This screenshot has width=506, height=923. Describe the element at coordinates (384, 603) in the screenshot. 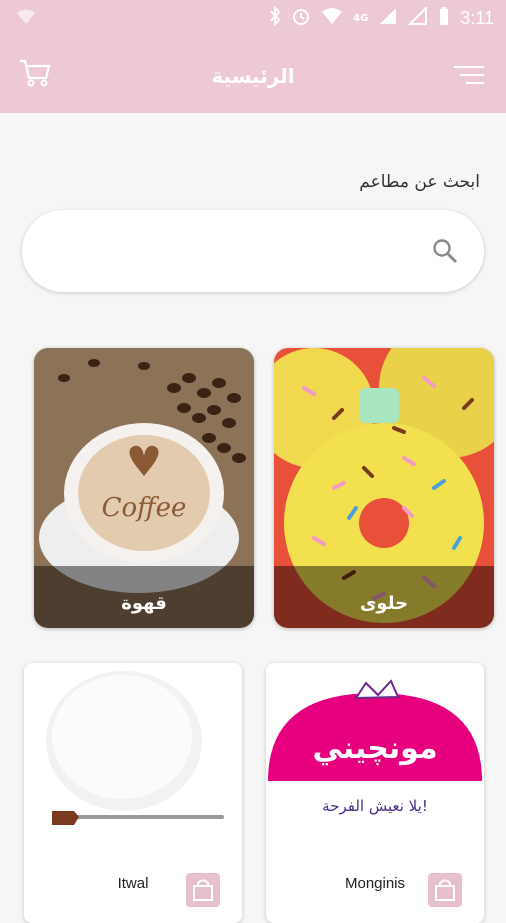

I see `category-label: حلوى` at that location.